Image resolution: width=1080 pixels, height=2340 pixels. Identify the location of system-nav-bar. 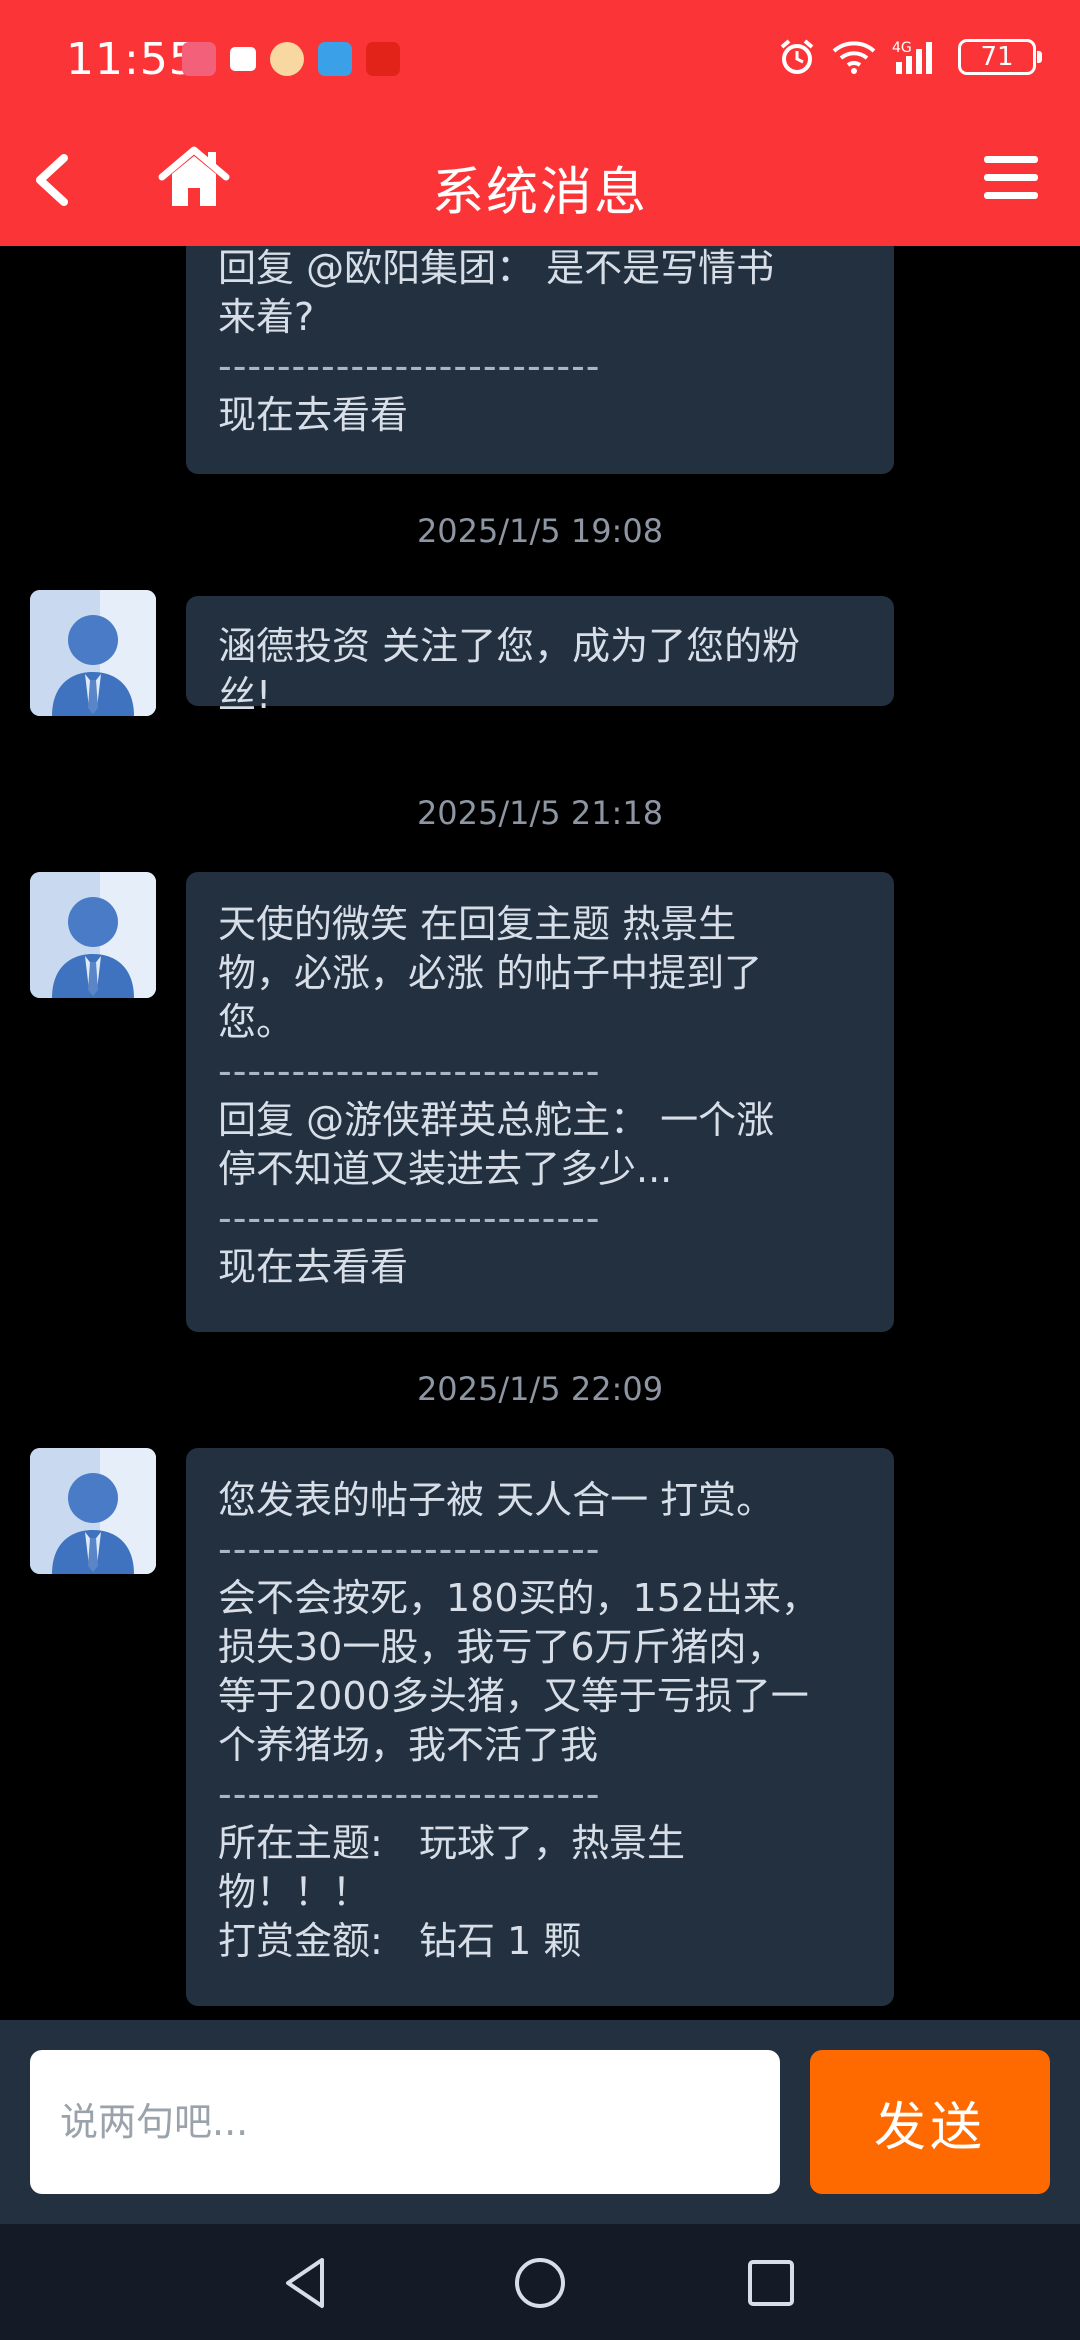
(540, 2282).